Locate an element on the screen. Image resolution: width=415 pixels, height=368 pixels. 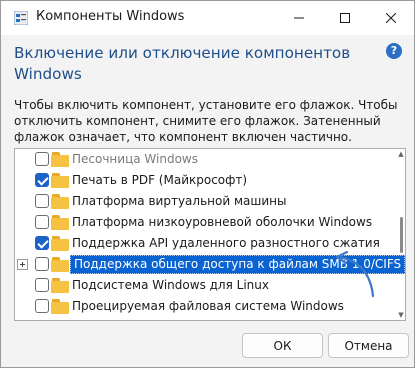
close-button is located at coordinates (391, 18).